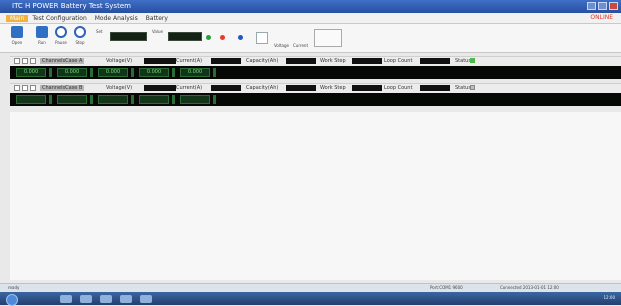 The height and width of the screenshot is (306, 621). Describe the element at coordinates (59, 18) in the screenshot. I see `menu-item-config: Test Configuration` at that location.